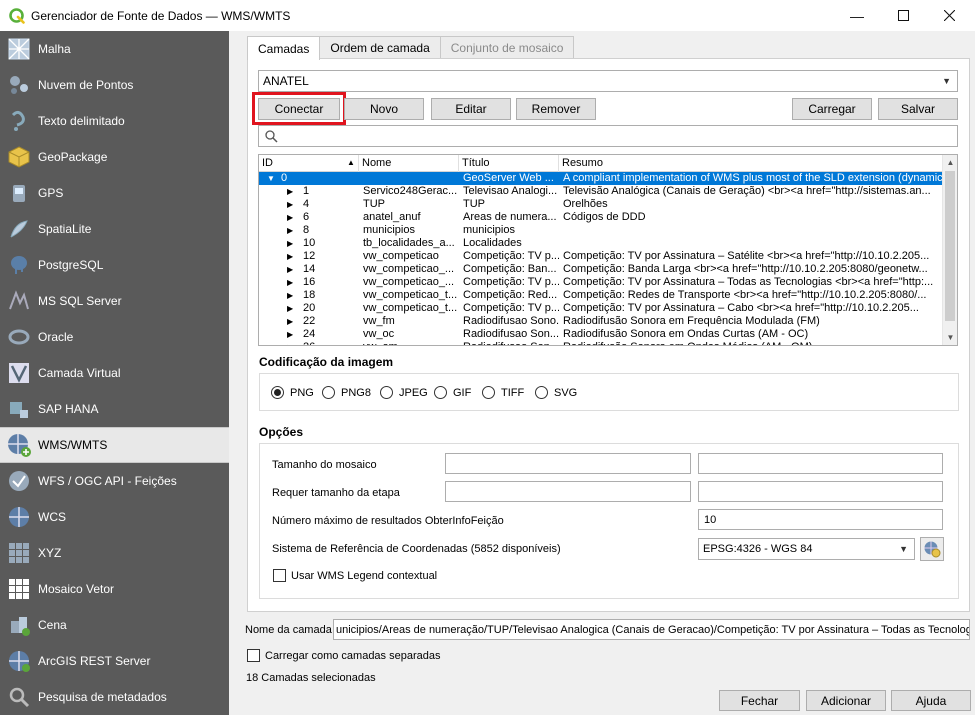  I want to click on radio-png8: PNG8, so click(346, 392).